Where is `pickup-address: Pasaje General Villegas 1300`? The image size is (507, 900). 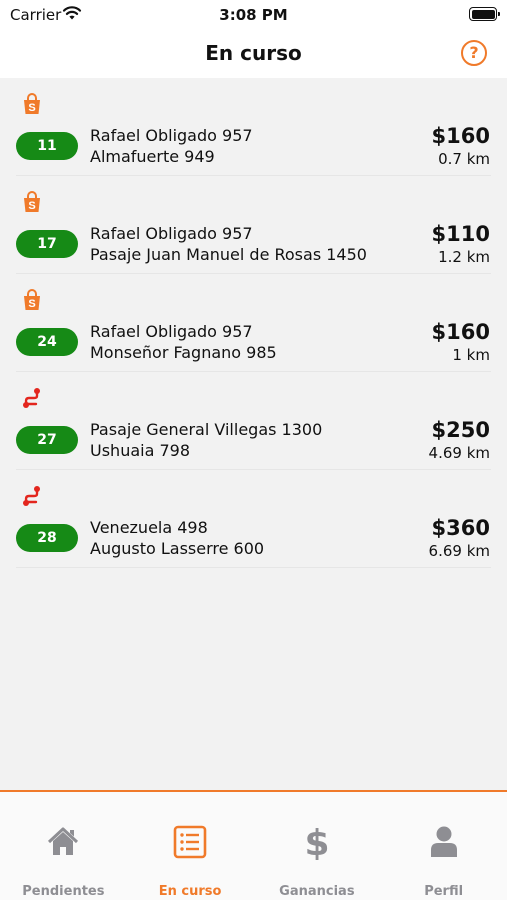
pickup-address: Pasaje General Villegas 1300 is located at coordinates (206, 429).